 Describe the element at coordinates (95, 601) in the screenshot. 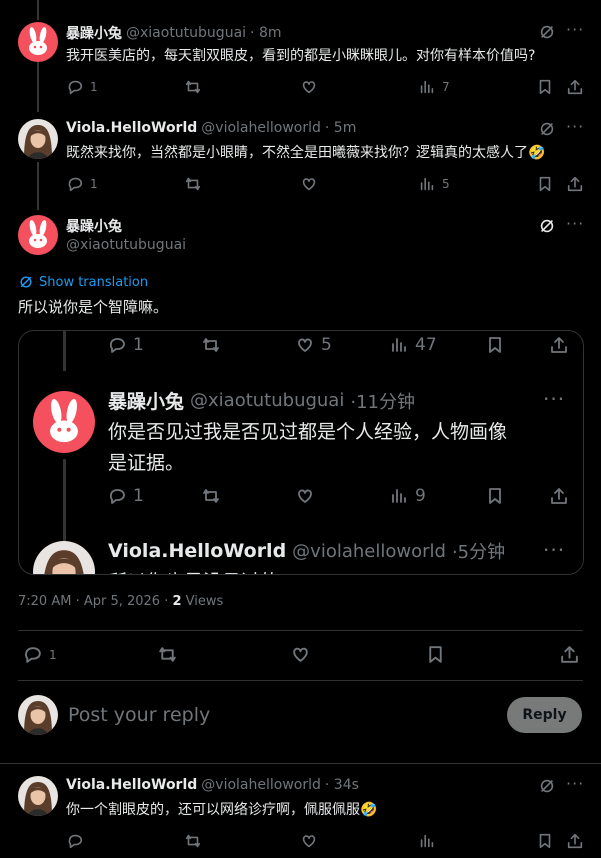

I see `timestamp-text: 7:20 AM · Apr 5, 2026 ·` at that location.